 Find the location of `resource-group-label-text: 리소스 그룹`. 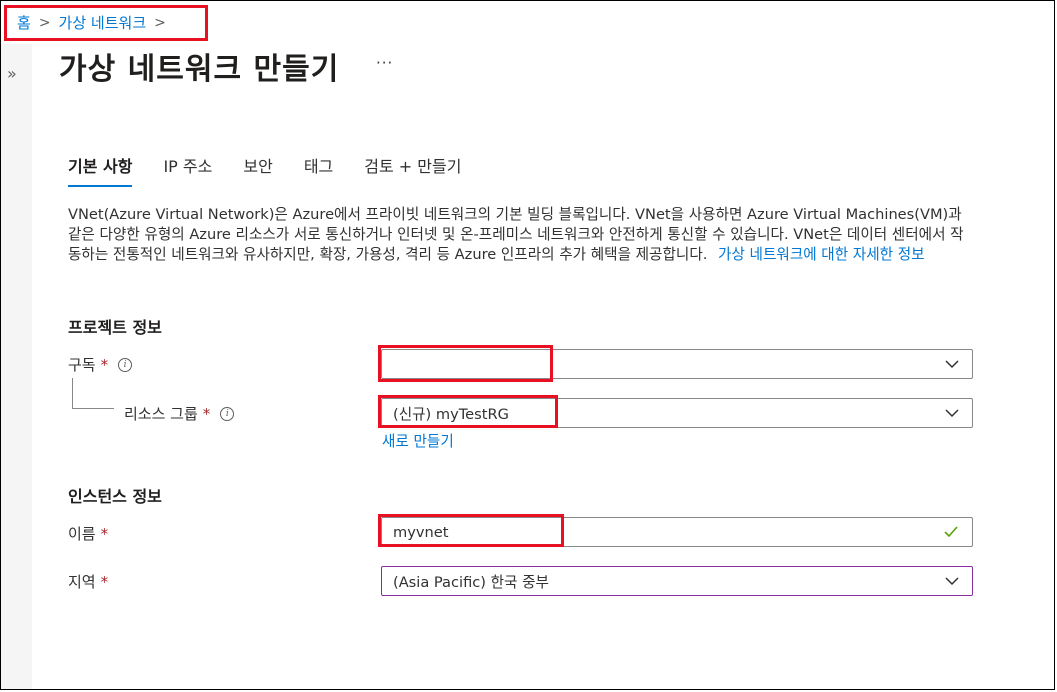

resource-group-label-text: 리소스 그룹 is located at coordinates (161, 414).